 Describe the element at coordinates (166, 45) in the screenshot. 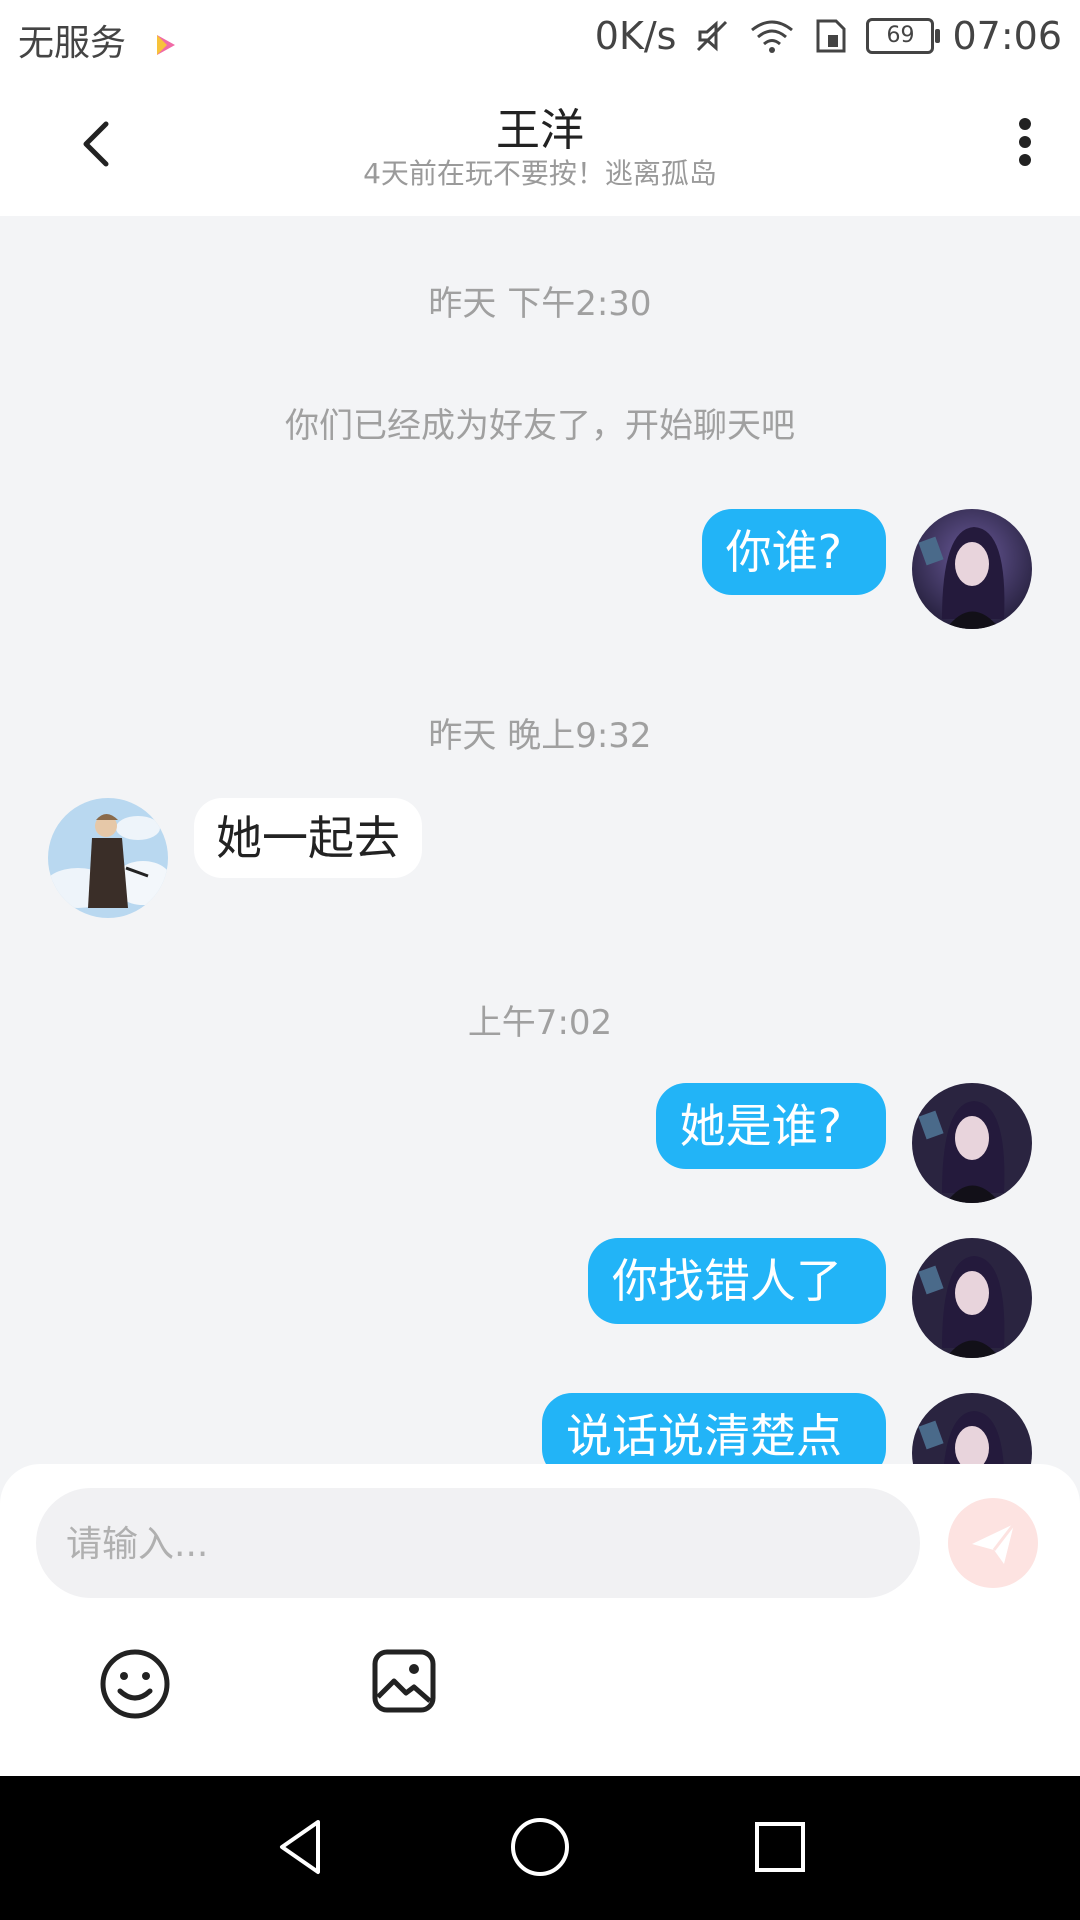

I see `video-app-icon` at that location.